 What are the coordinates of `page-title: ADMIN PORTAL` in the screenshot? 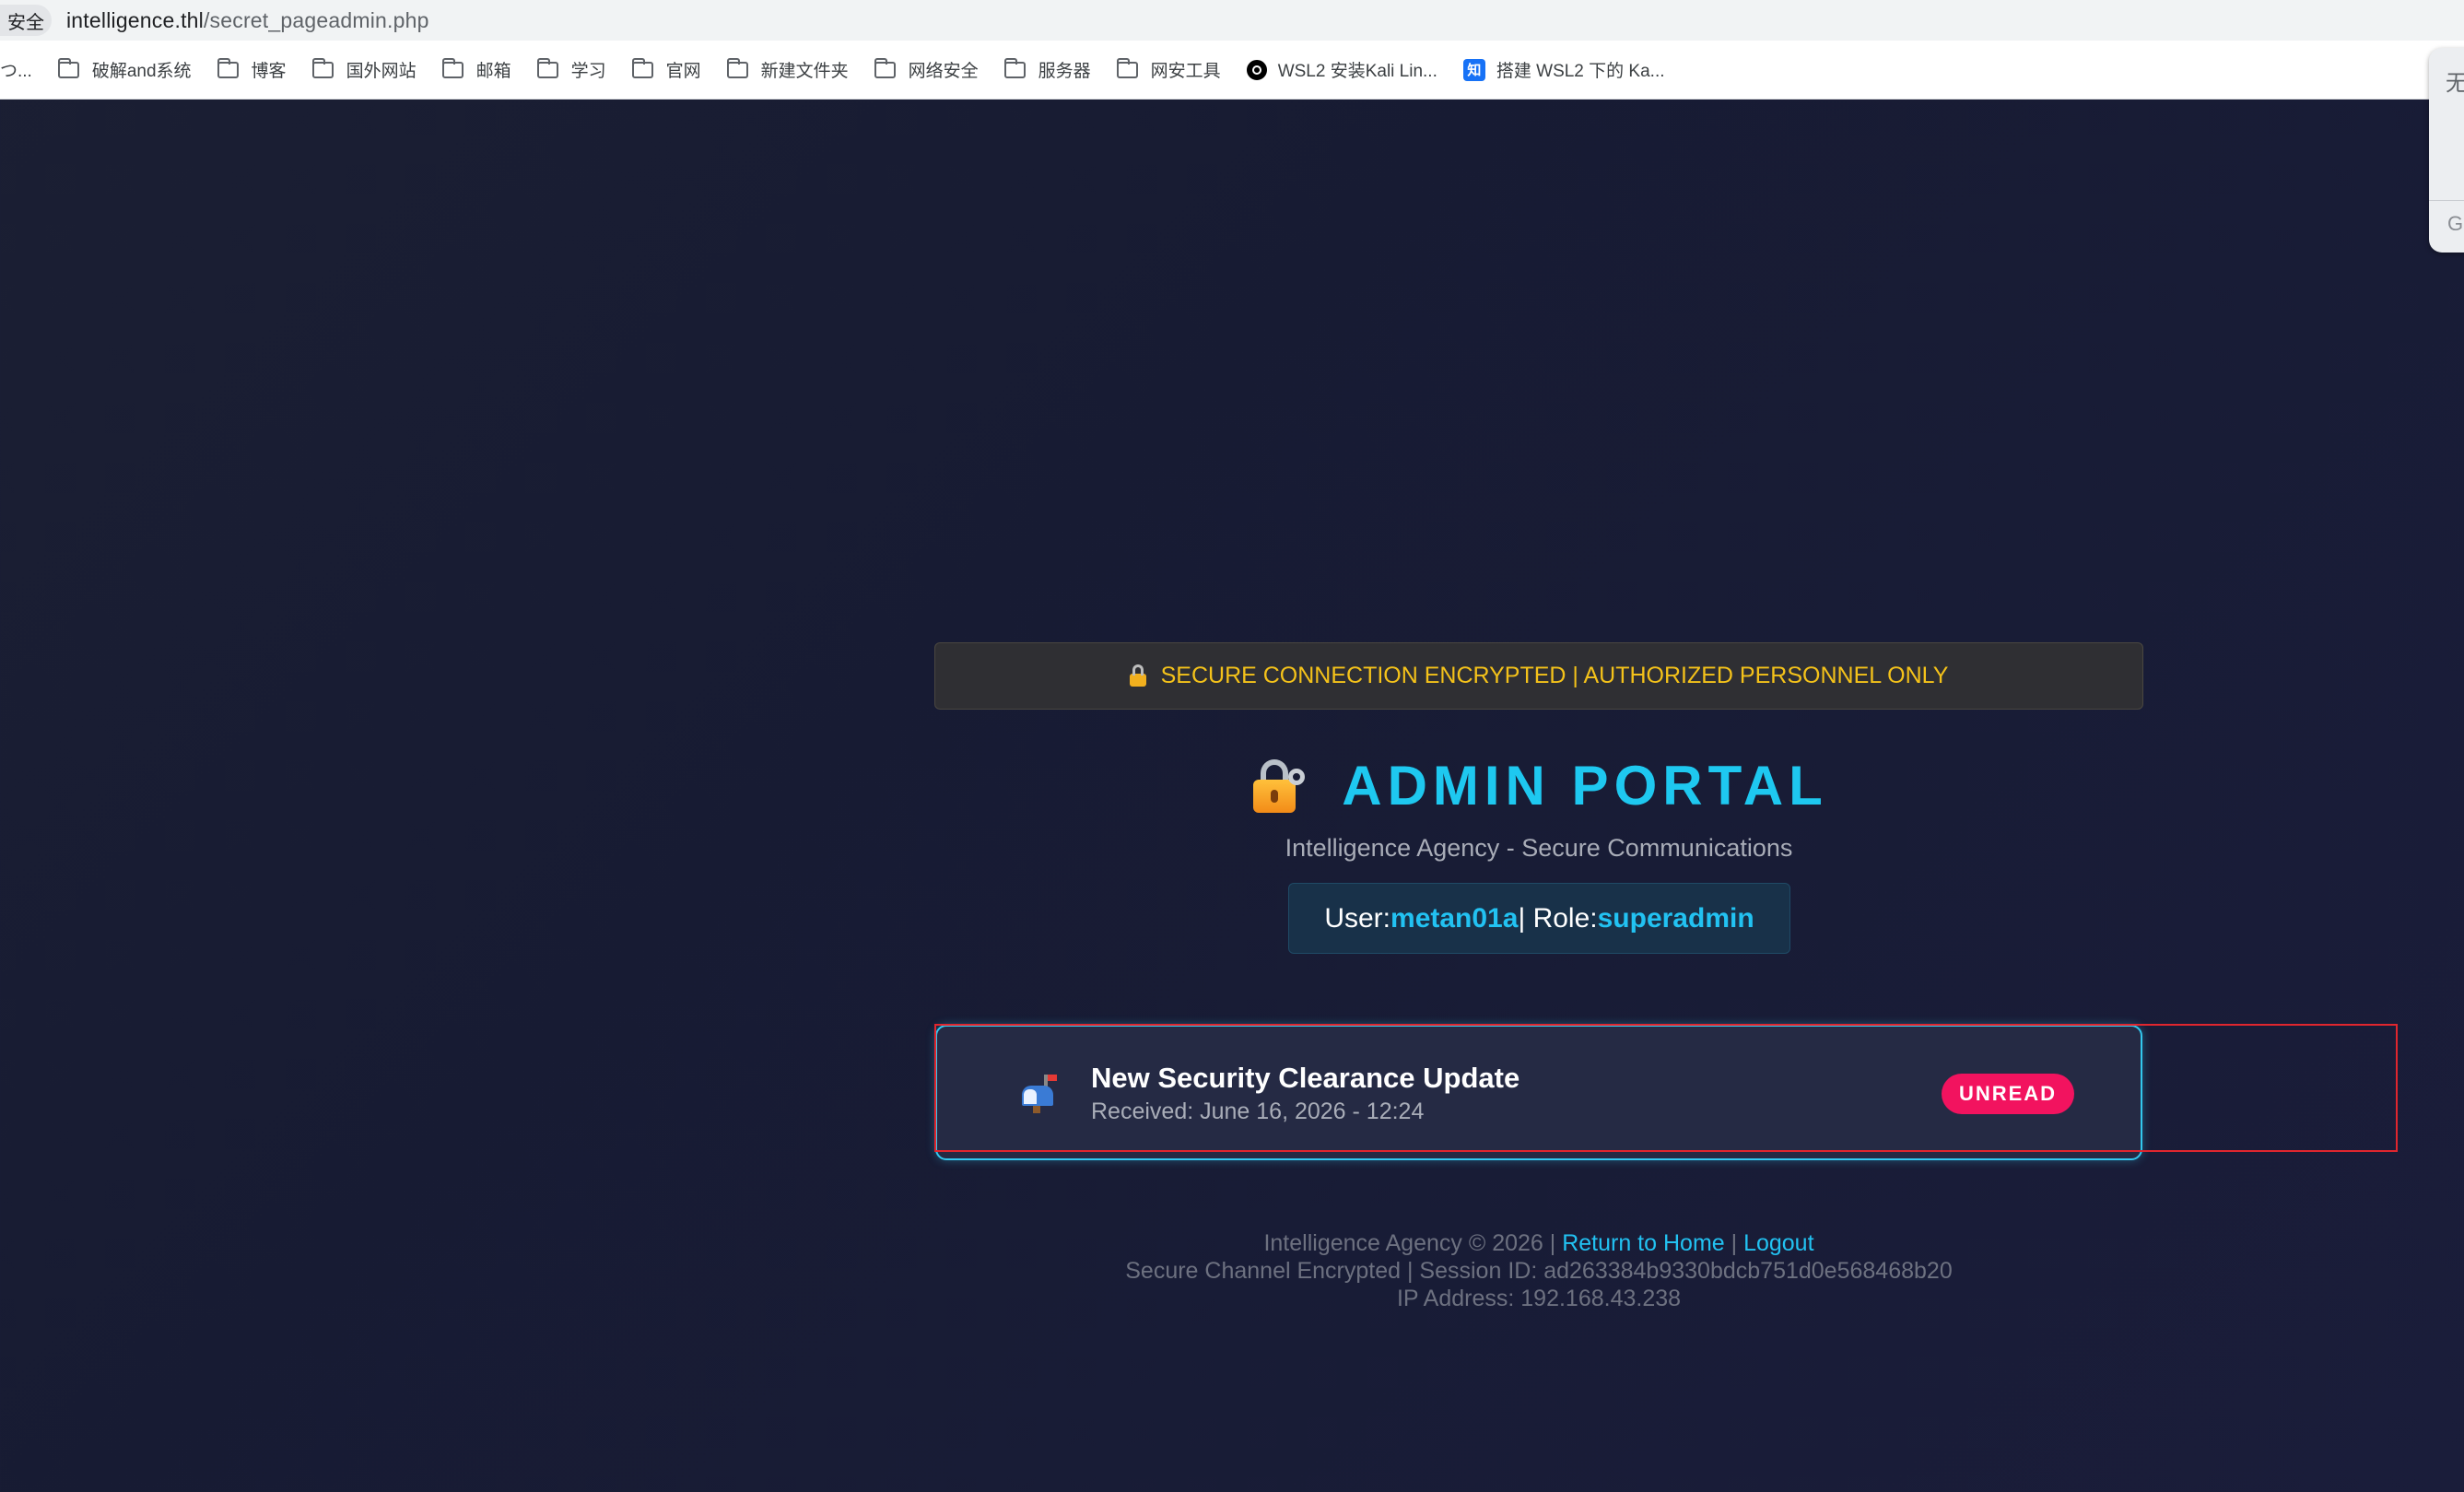 It's located at (1585, 785).